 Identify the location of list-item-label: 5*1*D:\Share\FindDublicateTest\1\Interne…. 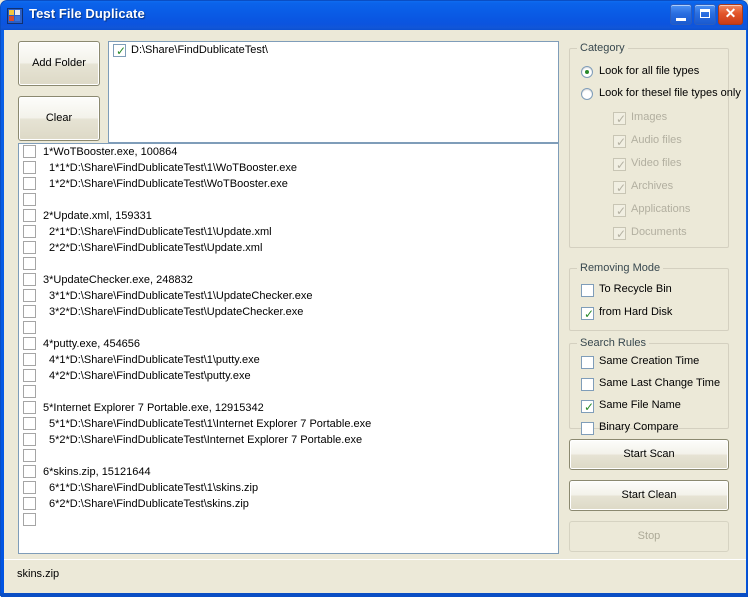
(210, 424).